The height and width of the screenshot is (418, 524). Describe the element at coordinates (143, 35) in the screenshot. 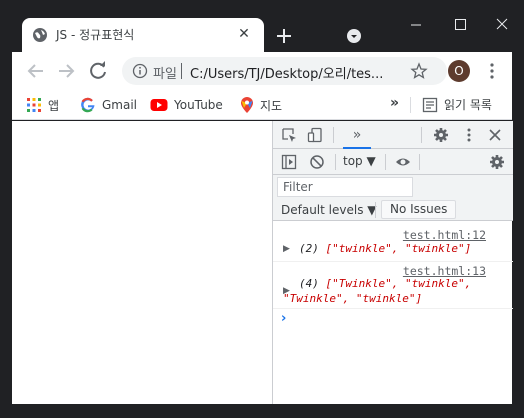

I see `active-tab: JS - 정규표현식 ✕` at that location.